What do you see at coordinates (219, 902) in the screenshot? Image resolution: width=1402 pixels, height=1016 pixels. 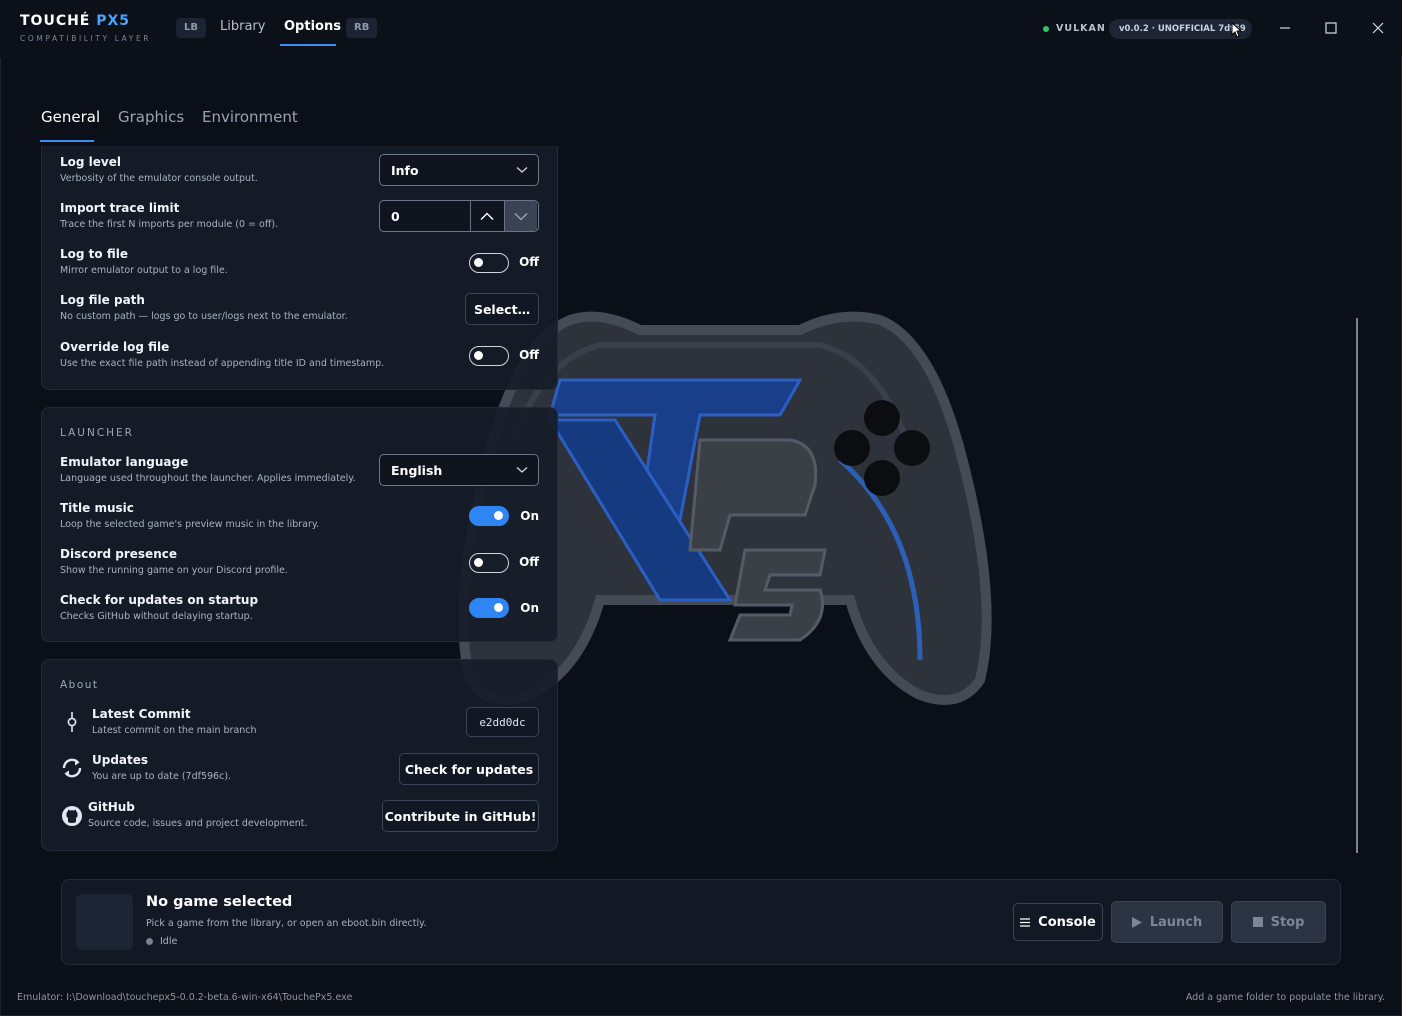 I see `game-title: No game selected` at bounding box center [219, 902].